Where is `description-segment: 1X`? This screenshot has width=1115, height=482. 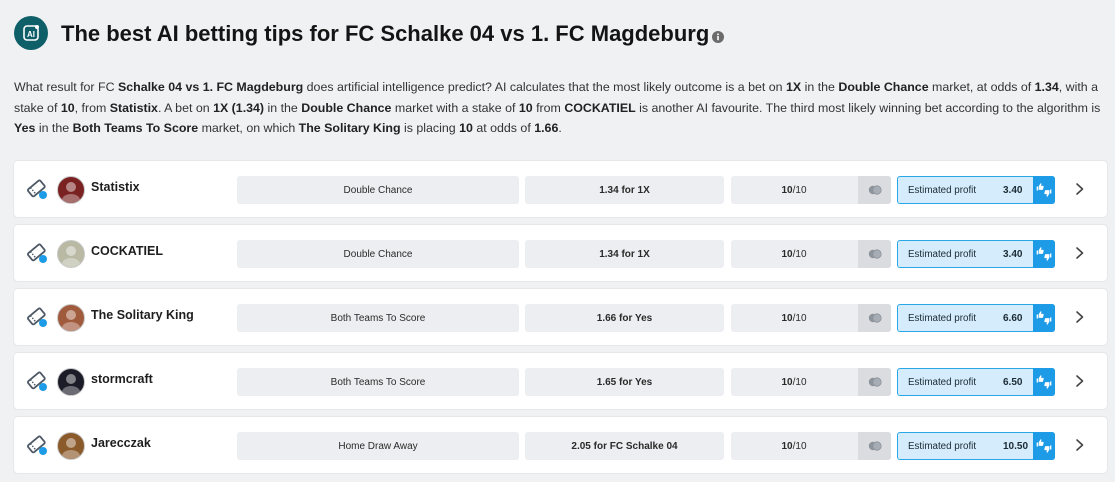
description-segment: 1X is located at coordinates (794, 87).